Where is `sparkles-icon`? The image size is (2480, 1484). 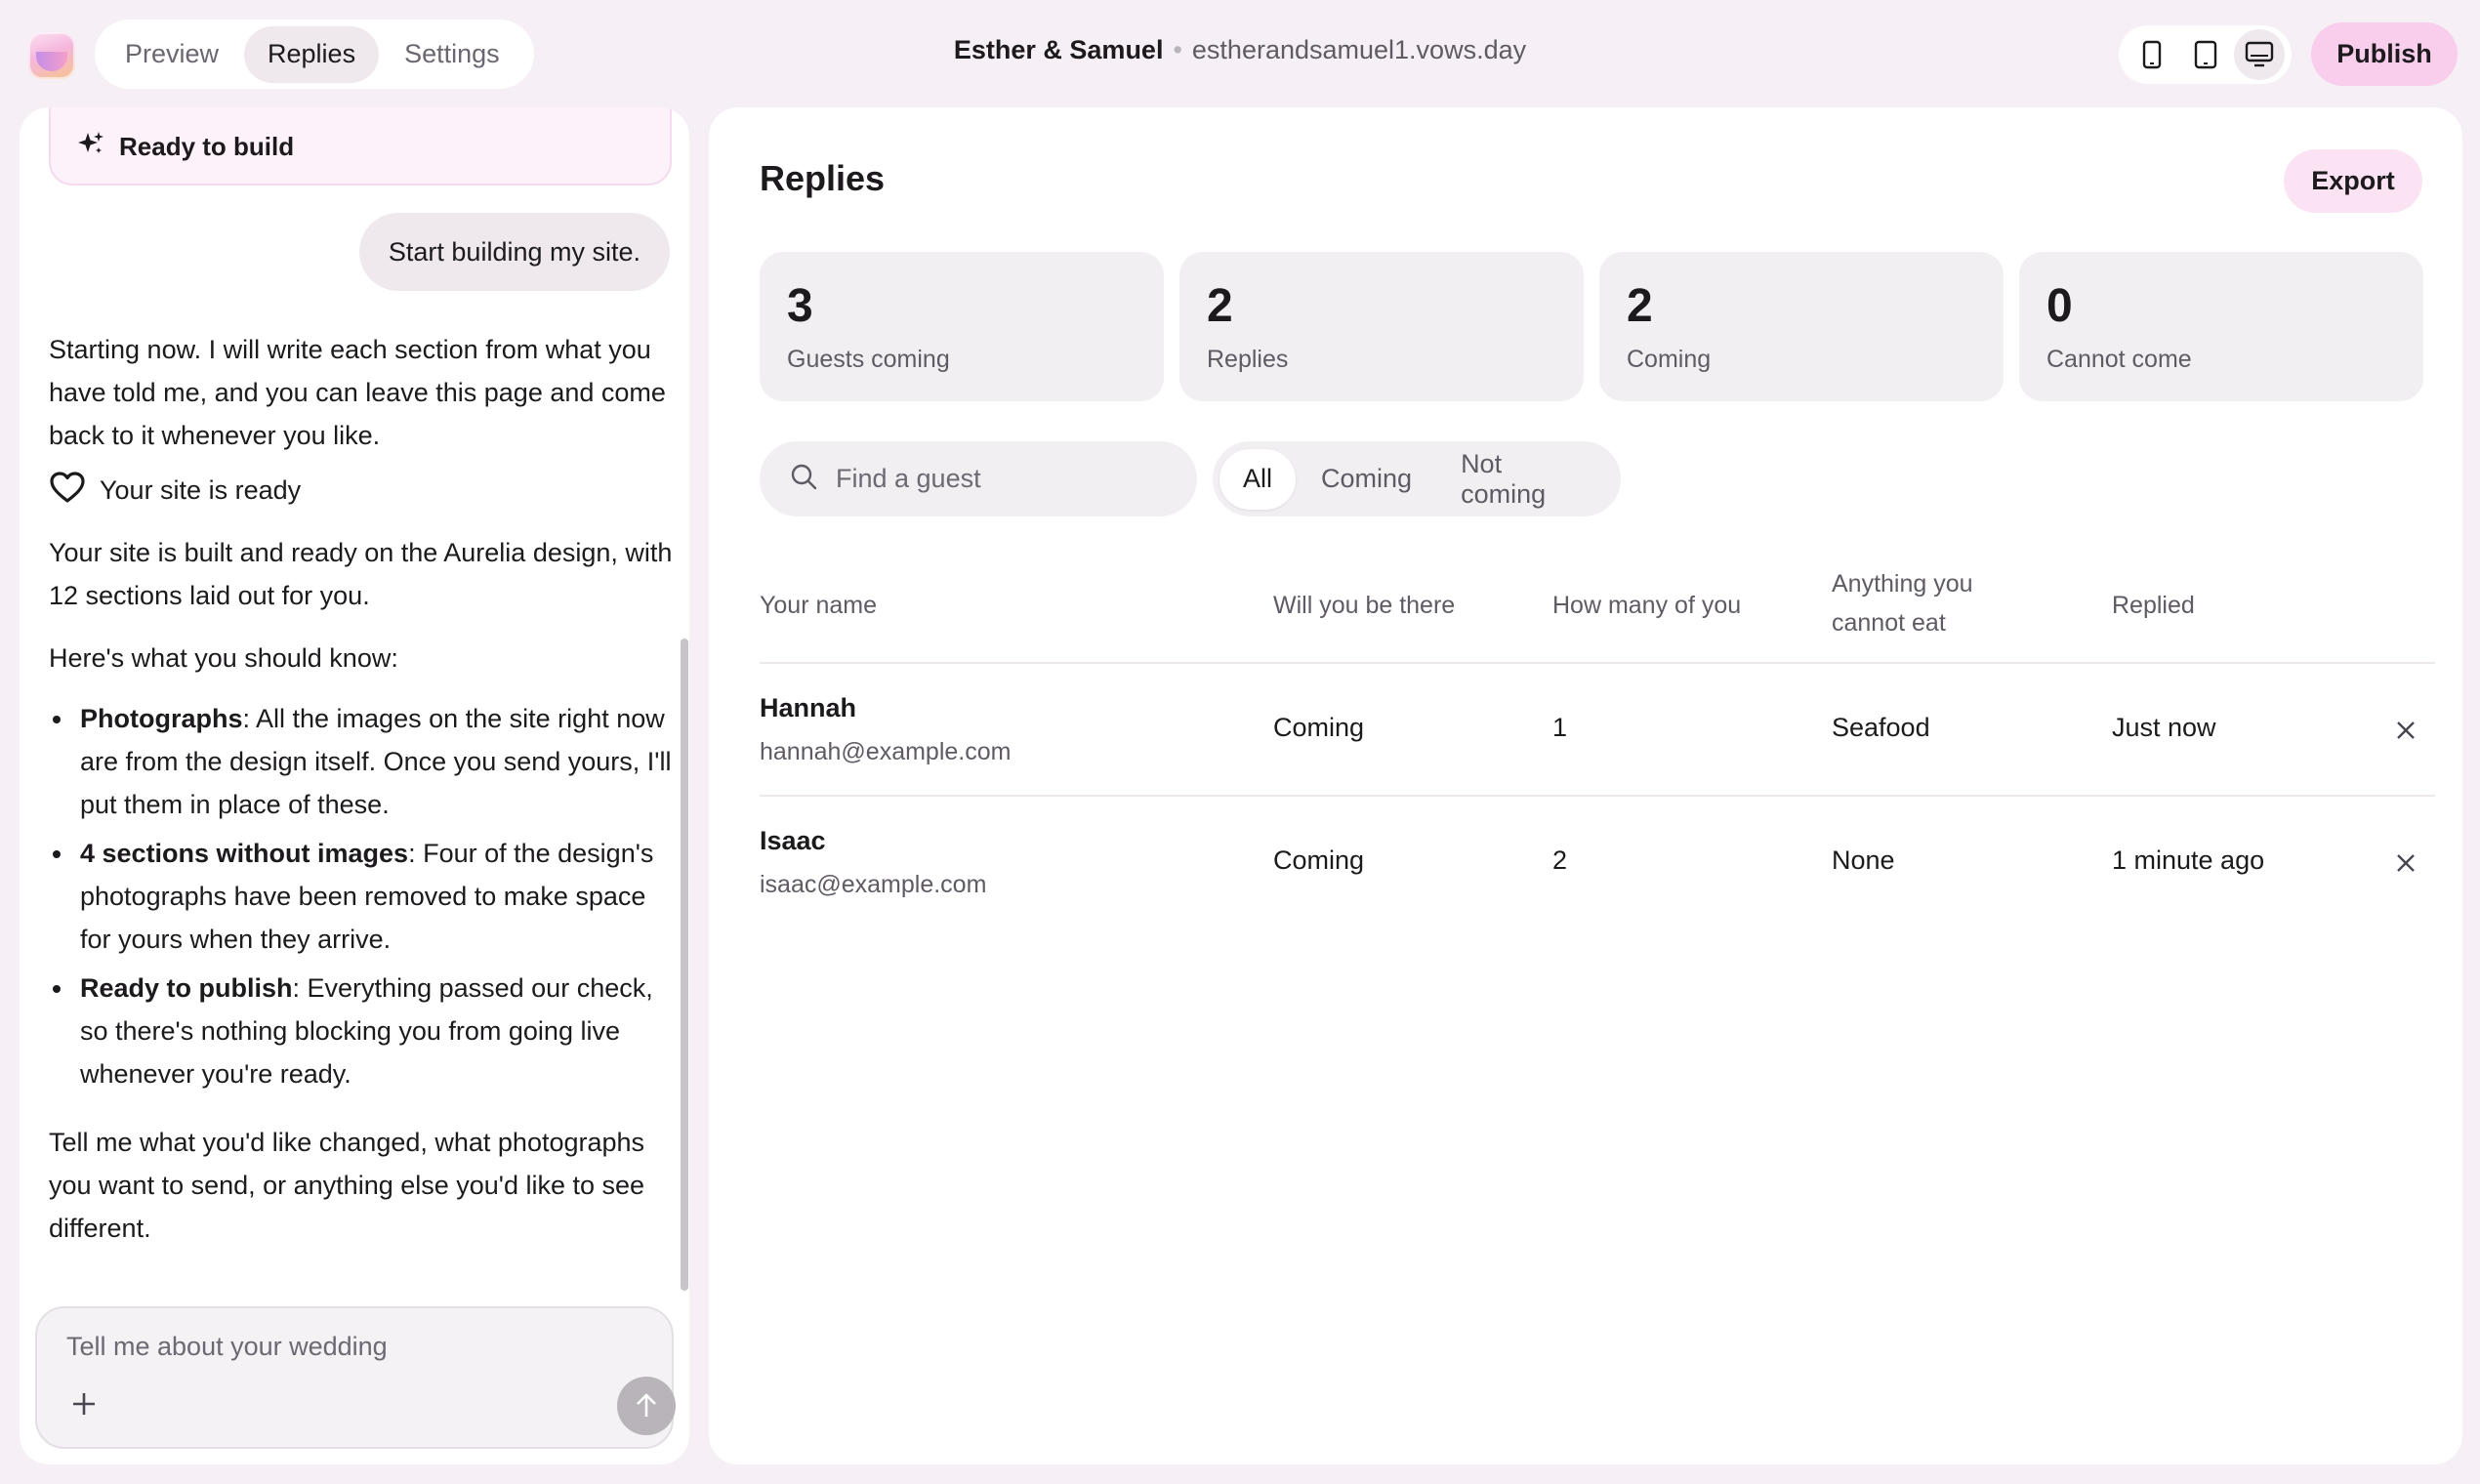
sparkles-icon is located at coordinates (90, 147).